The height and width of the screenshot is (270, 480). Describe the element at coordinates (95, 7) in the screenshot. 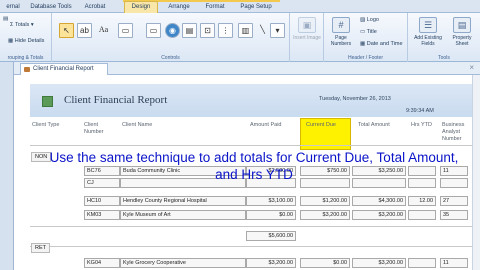

I see `tab-acrobat: Acrobat` at that location.